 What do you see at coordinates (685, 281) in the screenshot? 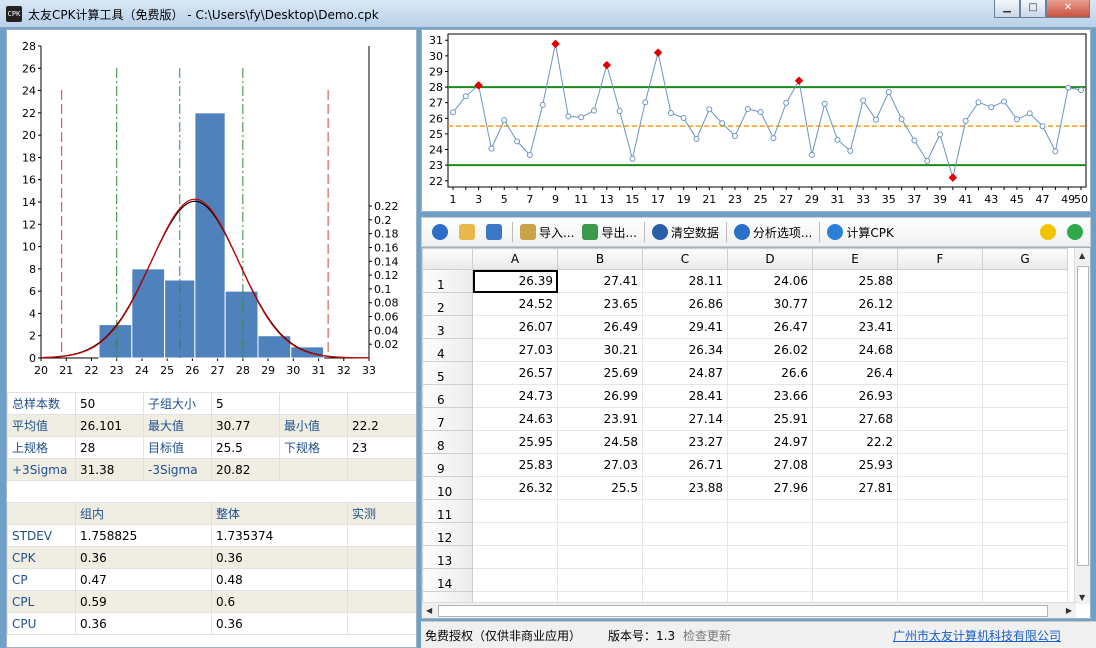
I see `grid-cell: 28.11` at bounding box center [685, 281].